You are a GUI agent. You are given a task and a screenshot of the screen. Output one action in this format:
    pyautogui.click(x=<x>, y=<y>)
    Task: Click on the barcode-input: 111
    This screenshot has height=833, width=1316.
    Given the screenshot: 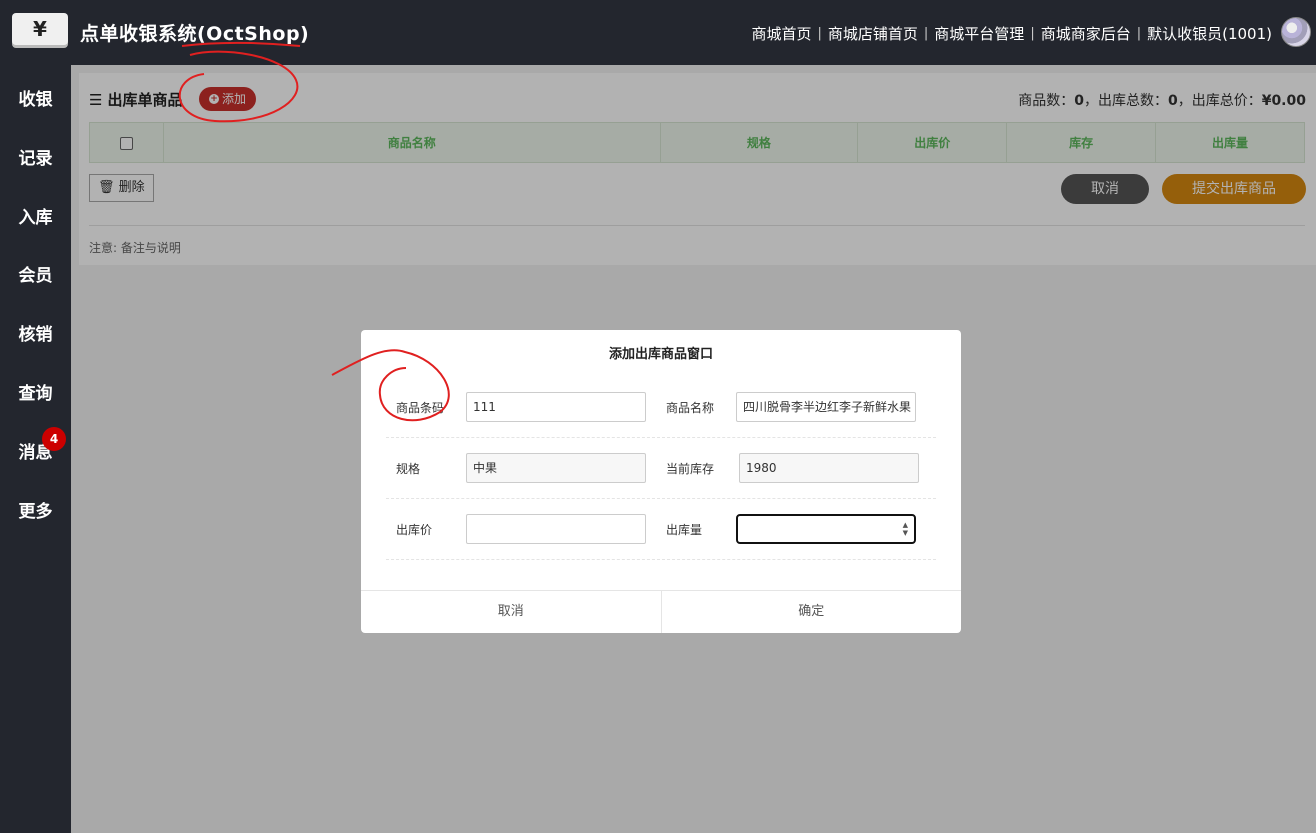 What is the action you would take?
    pyautogui.click(x=556, y=407)
    